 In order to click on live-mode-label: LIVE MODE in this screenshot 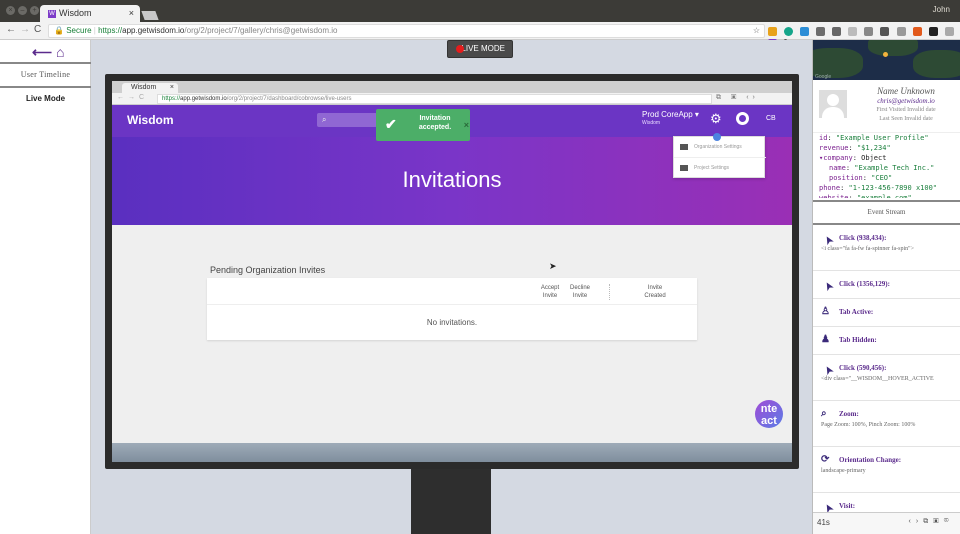, I will do `click(483, 48)`.